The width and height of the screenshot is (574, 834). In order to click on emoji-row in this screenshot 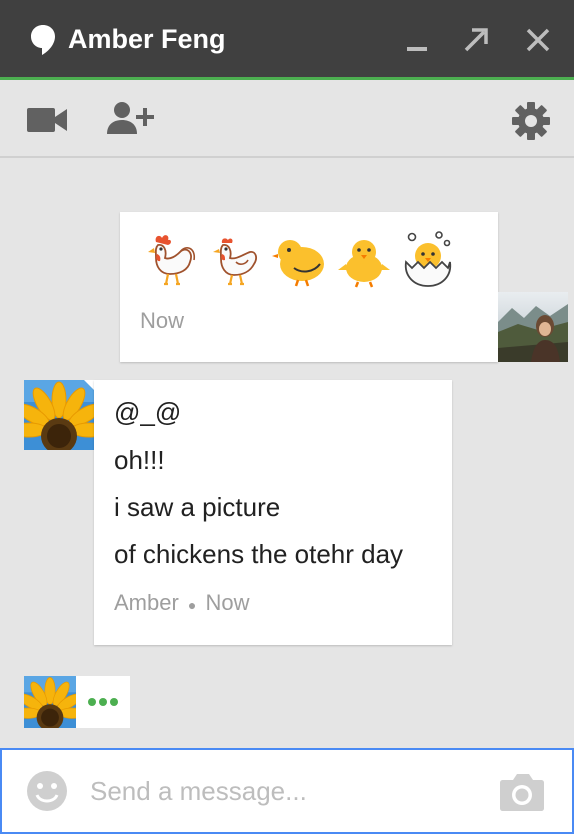, I will do `click(300, 260)`.